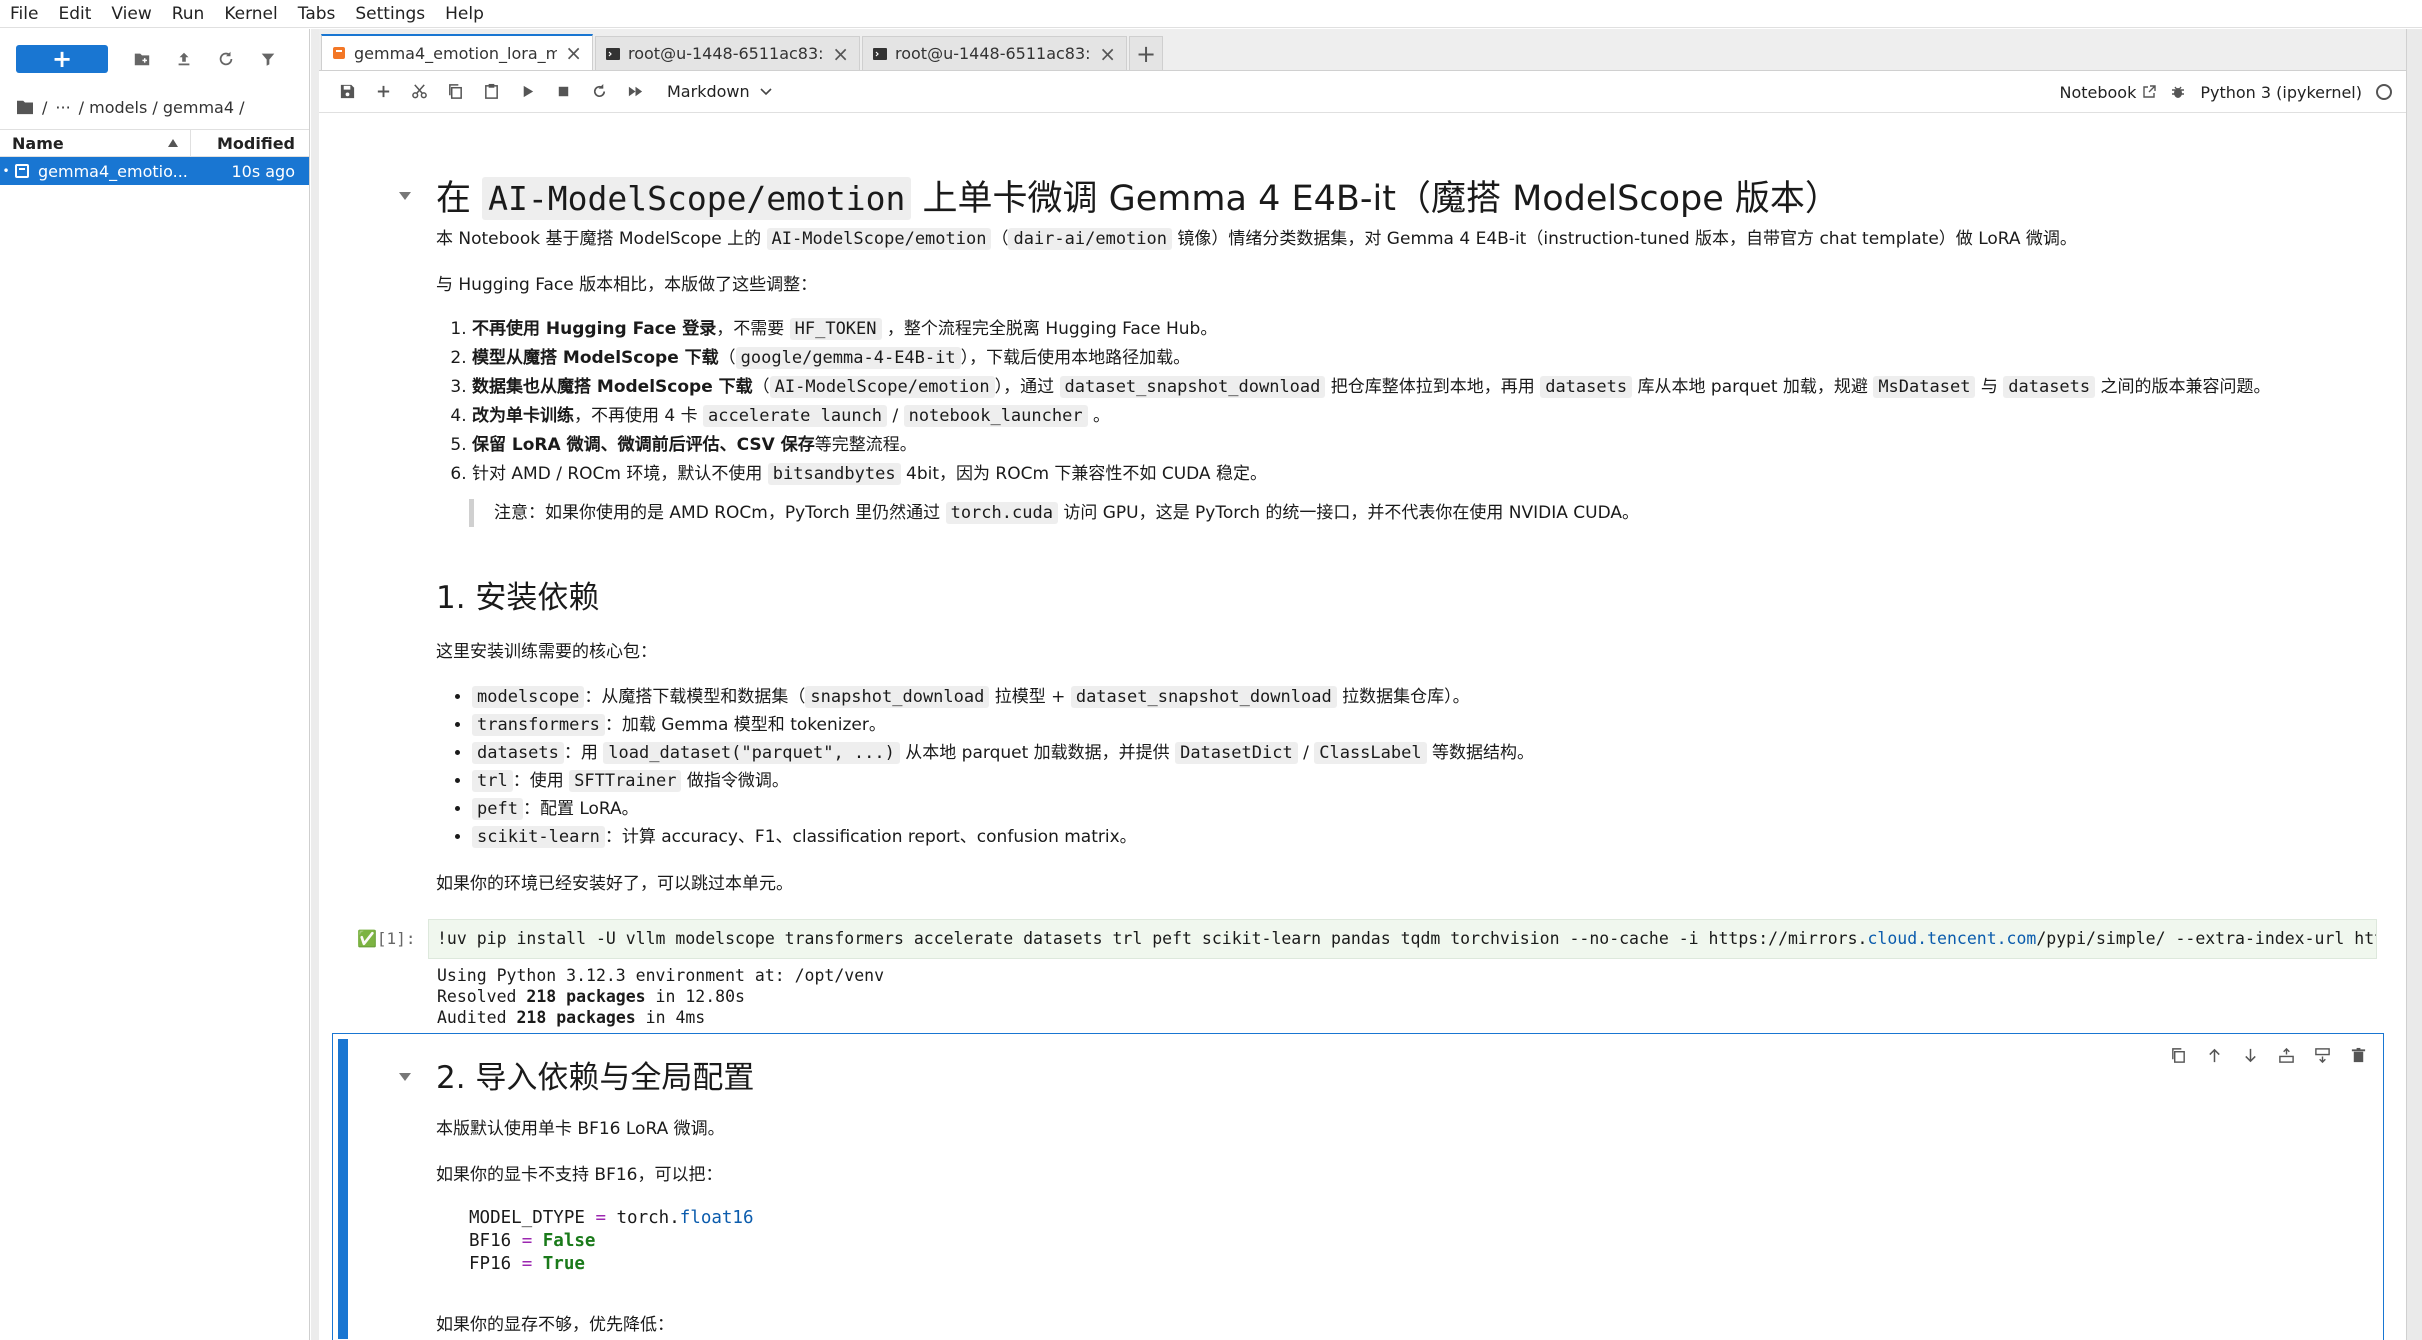 This screenshot has width=2422, height=1340. Describe the element at coordinates (184, 59) in the screenshot. I see `upload-icon` at that location.